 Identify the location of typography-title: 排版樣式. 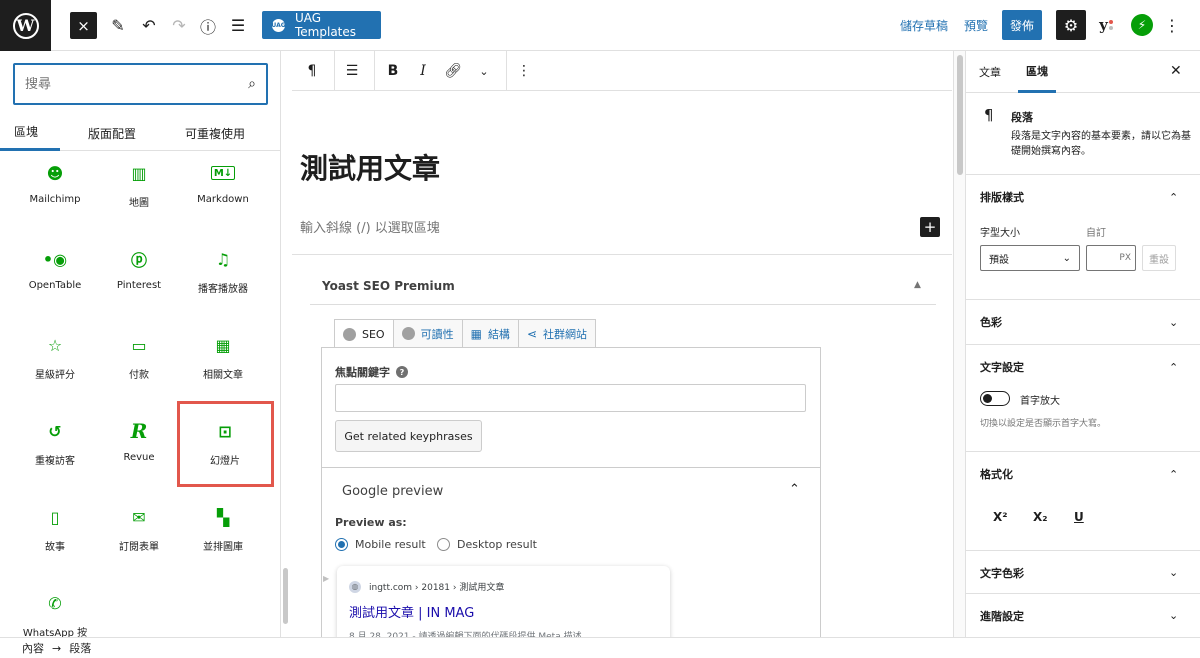
(1002, 197).